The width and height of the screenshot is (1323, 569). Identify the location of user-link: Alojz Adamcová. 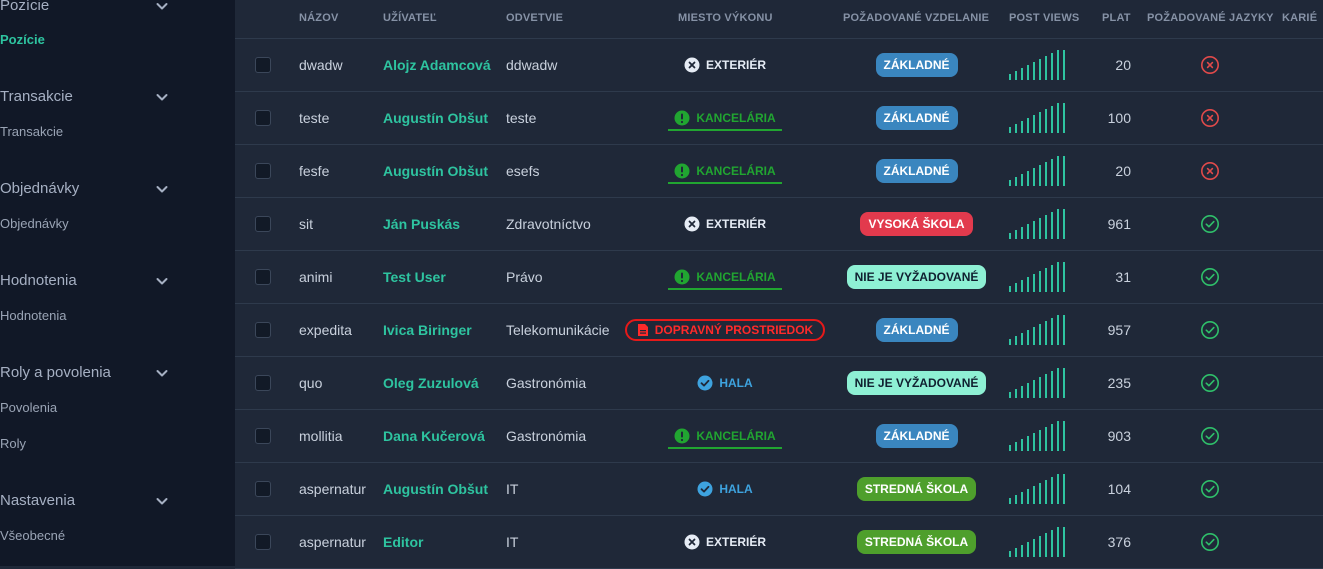
(437, 65).